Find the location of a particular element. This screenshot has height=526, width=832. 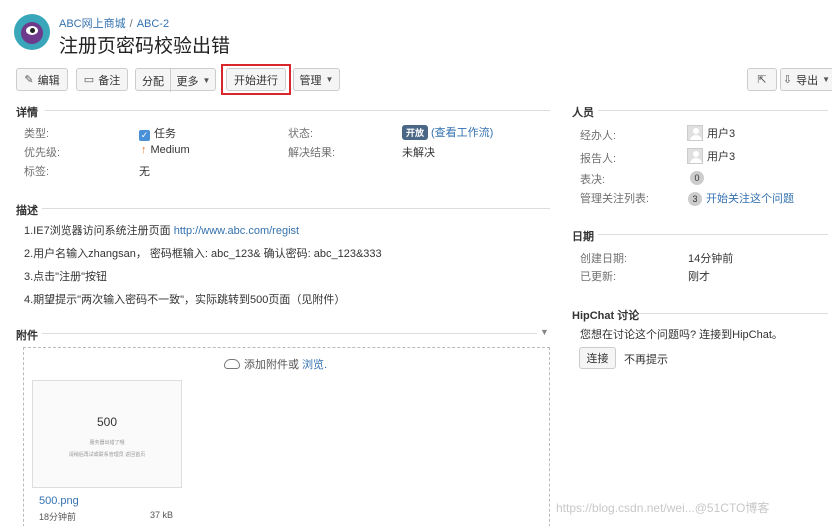

attachments-heading: 附件 is located at coordinates (27, 336).